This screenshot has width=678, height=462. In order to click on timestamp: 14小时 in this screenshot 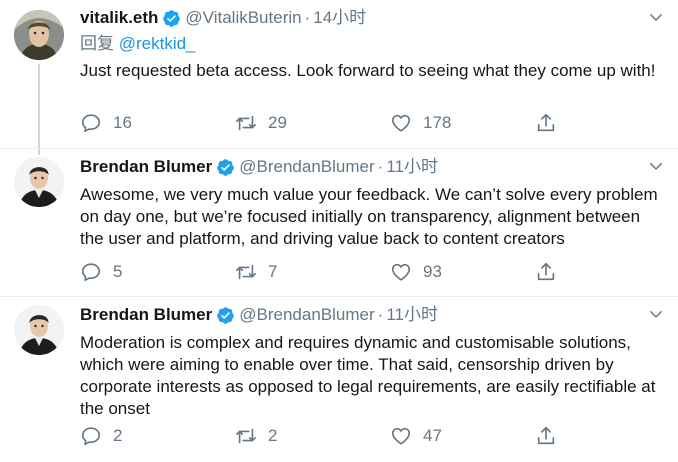, I will do `click(339, 18)`.